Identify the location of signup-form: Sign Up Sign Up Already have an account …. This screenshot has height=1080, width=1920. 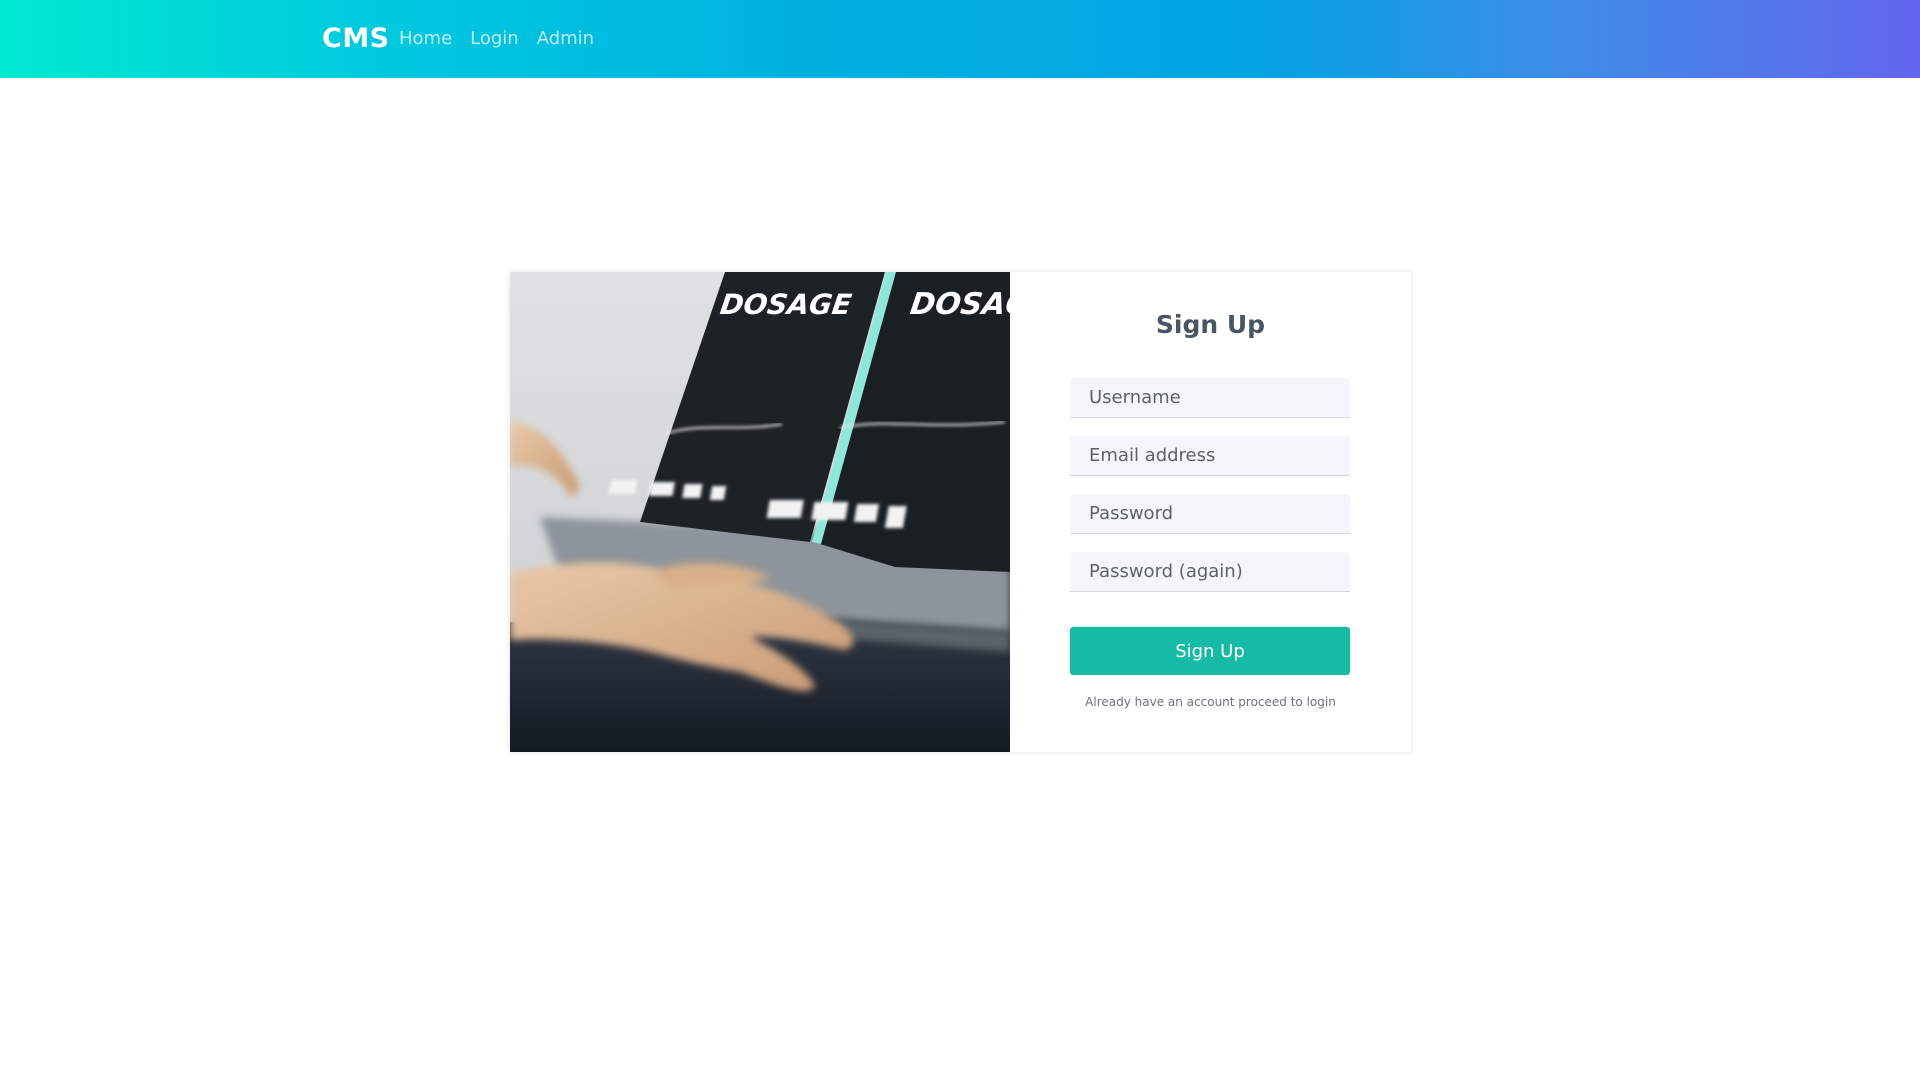
(1210, 512).